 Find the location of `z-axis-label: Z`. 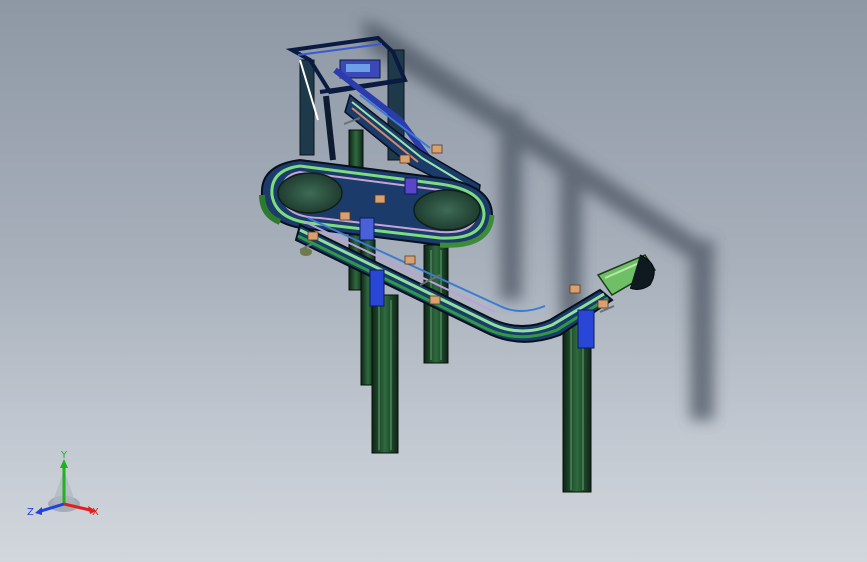

z-axis-label: Z is located at coordinates (30, 512).